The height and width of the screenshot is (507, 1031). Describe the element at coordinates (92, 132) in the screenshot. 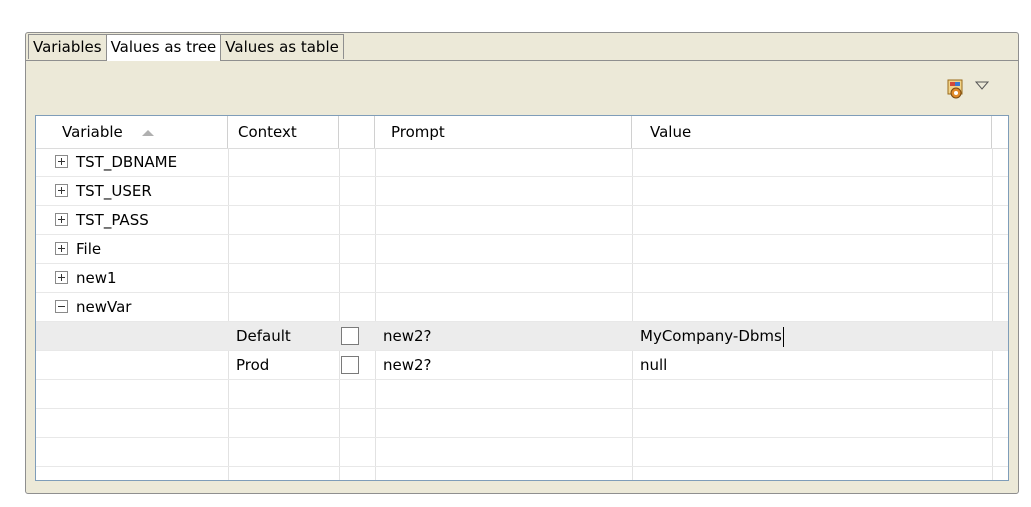

I see `column-header-variable-label: Variable` at that location.